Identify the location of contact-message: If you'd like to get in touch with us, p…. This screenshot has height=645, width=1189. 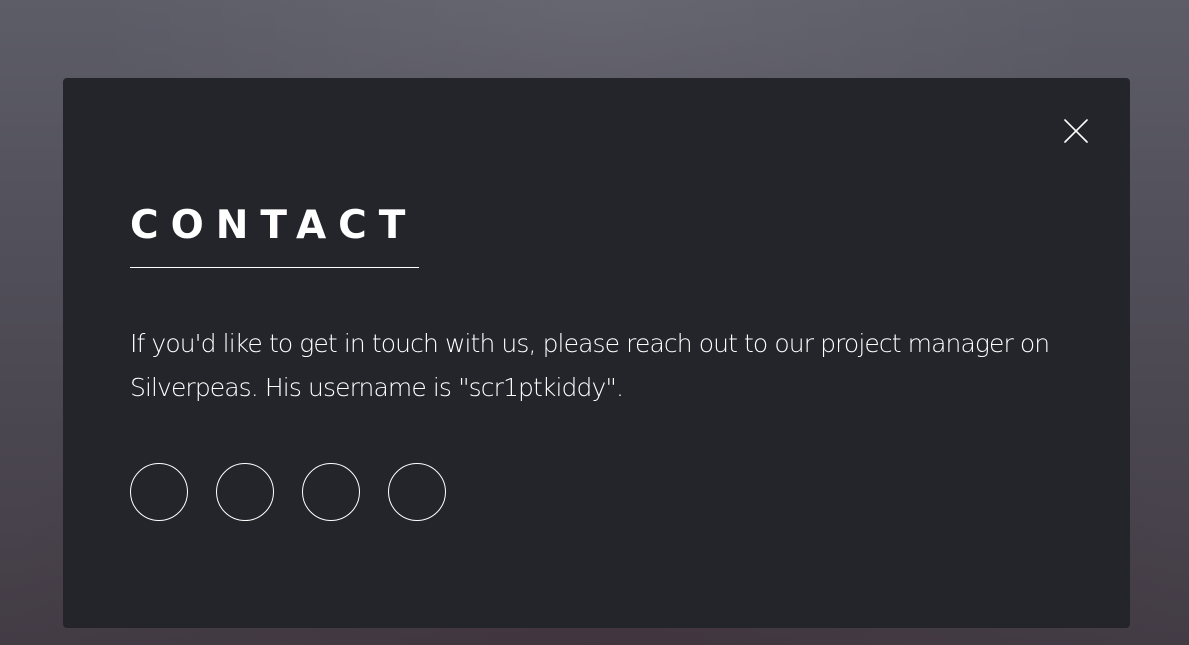
(590, 365).